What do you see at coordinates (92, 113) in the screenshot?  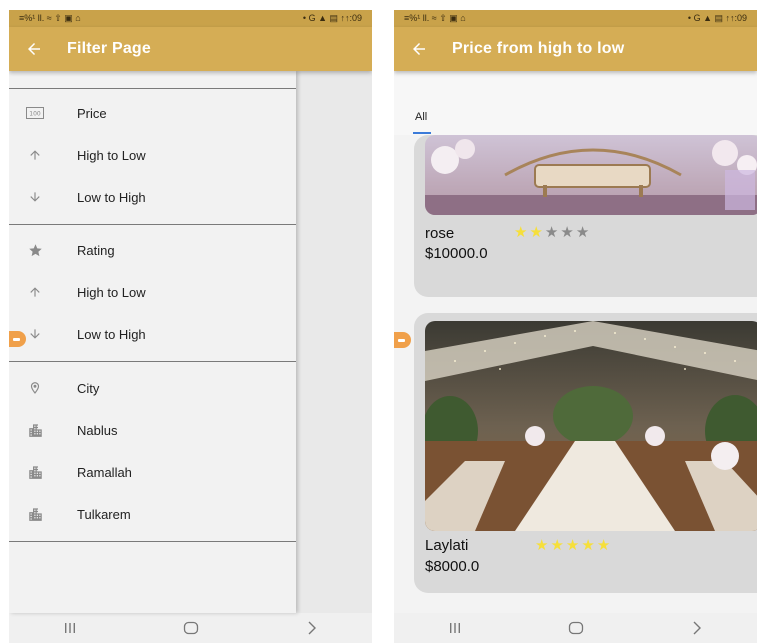 I see `price-label: Price` at bounding box center [92, 113].